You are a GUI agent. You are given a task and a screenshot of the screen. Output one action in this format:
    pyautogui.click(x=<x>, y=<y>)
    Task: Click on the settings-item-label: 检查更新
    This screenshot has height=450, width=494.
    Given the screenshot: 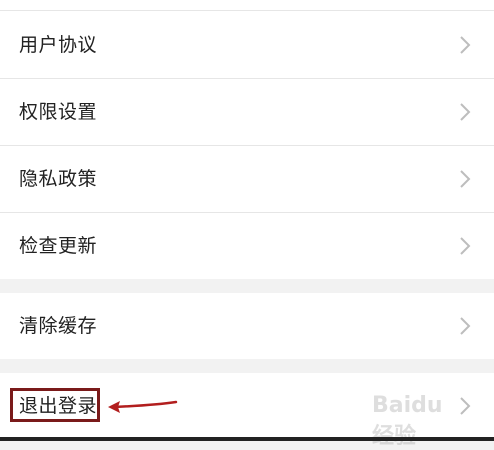 What is the action you would take?
    pyautogui.click(x=58, y=246)
    